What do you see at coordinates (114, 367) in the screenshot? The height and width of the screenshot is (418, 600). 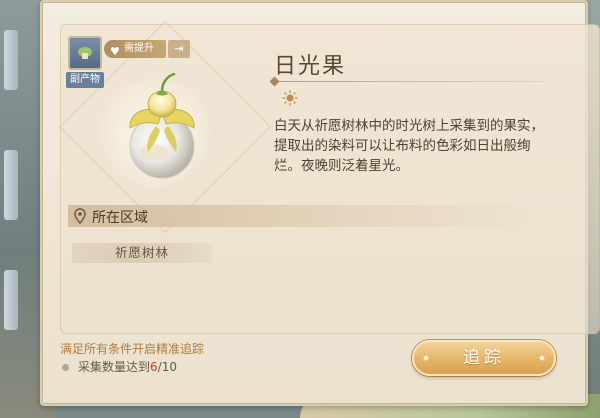 I see `condition-label: 采集数量达到` at bounding box center [114, 367].